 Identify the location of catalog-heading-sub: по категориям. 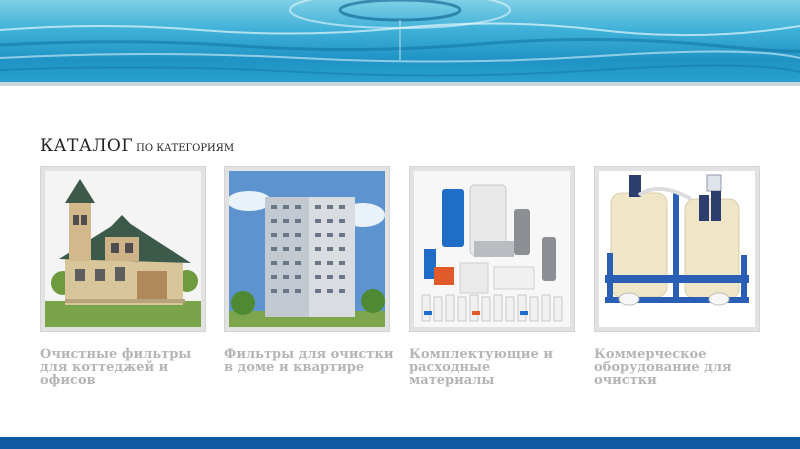
(185, 148).